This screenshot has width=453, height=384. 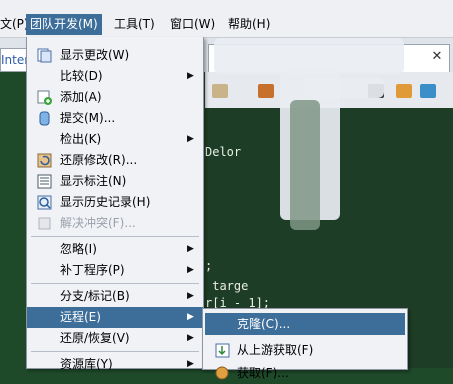 I want to click on annotations-icon, so click(x=44, y=181).